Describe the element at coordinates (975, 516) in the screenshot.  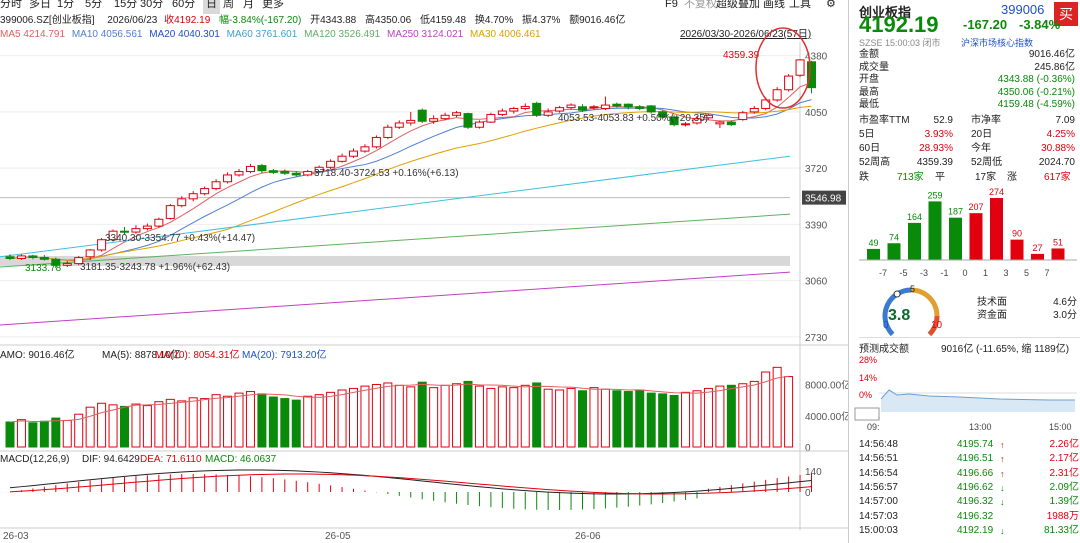
I see `trade-price: 4196.32` at that location.